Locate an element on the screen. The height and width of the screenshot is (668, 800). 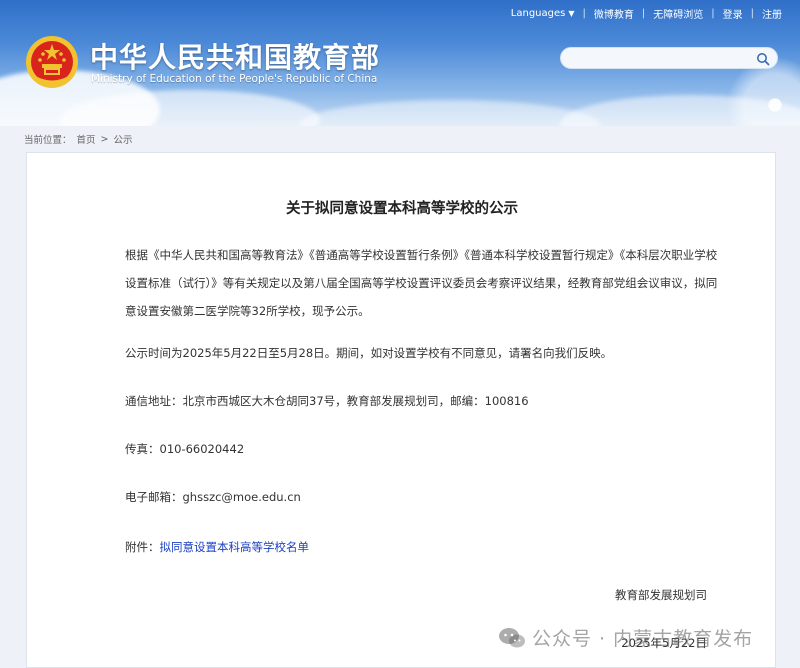
search-icon is located at coordinates (763, 58).